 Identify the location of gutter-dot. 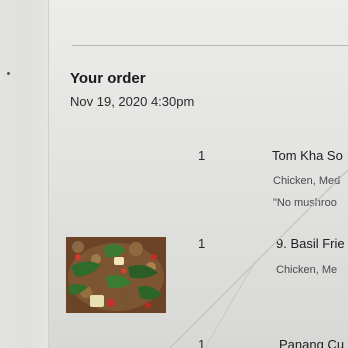
(8, 73).